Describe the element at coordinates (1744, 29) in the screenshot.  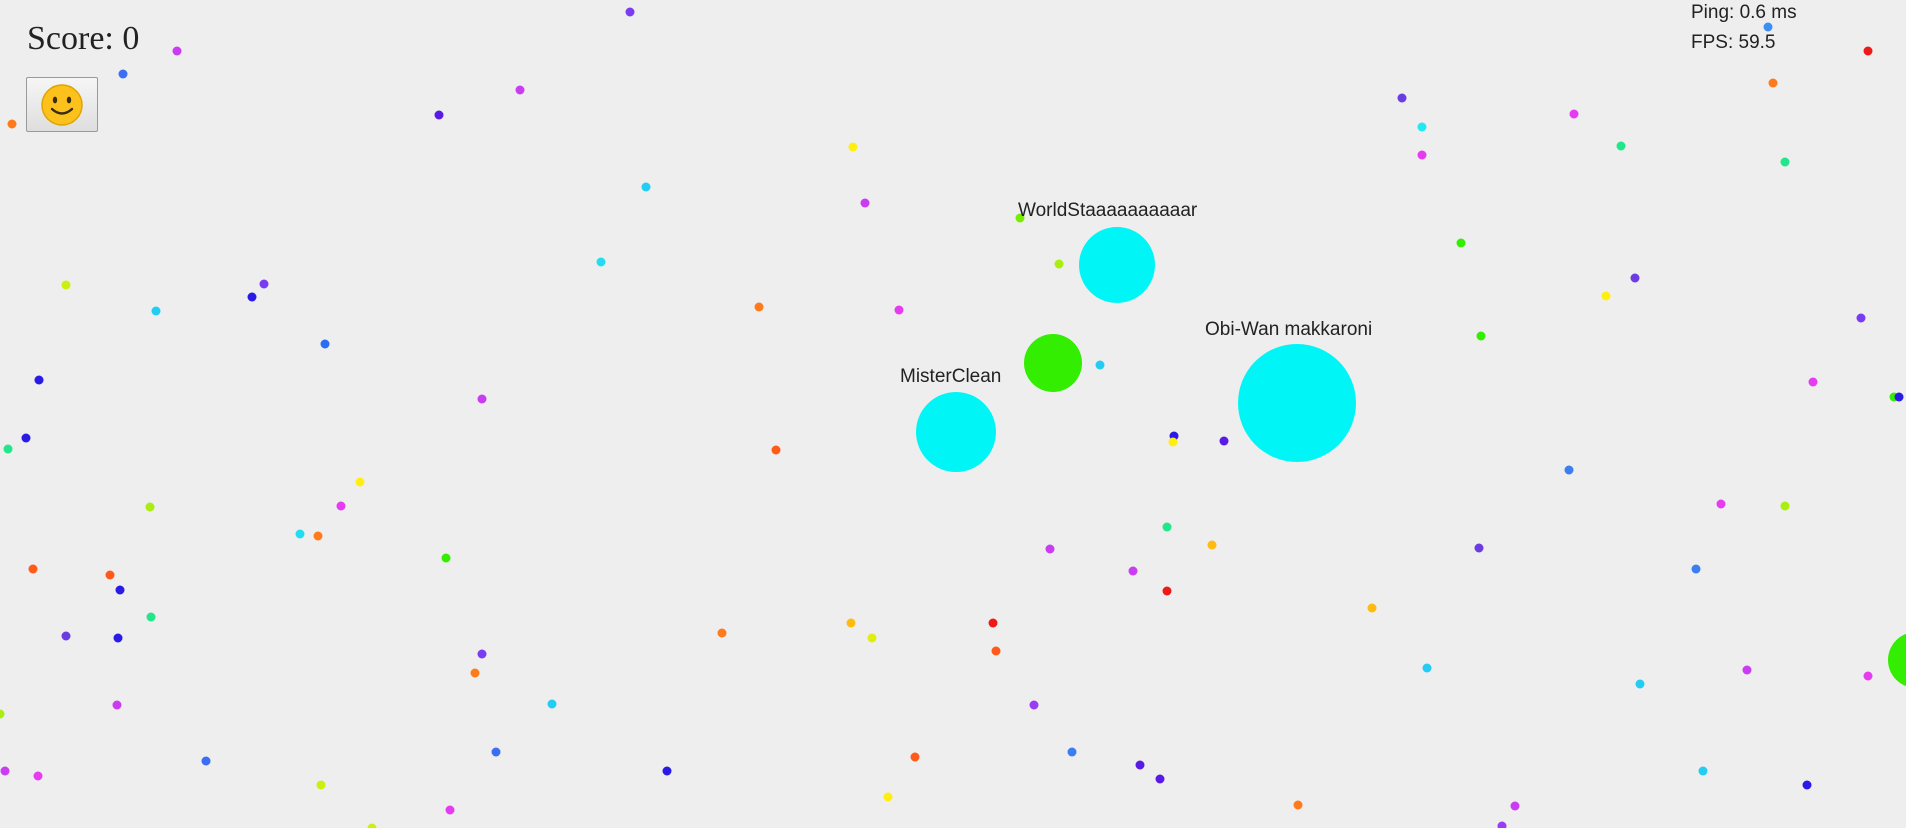
I see `network-stats: Ping: 0.6 ms FPS: 59.5` at that location.